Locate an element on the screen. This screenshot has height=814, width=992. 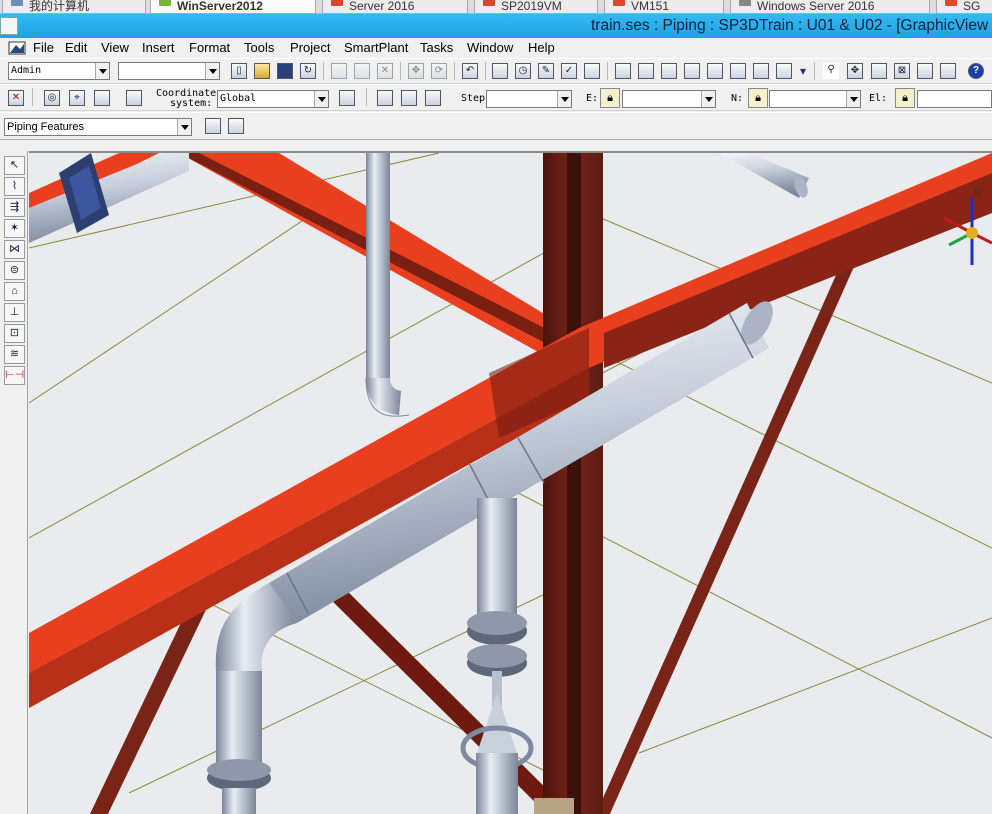
new-button: ▯ is located at coordinates (239, 71).